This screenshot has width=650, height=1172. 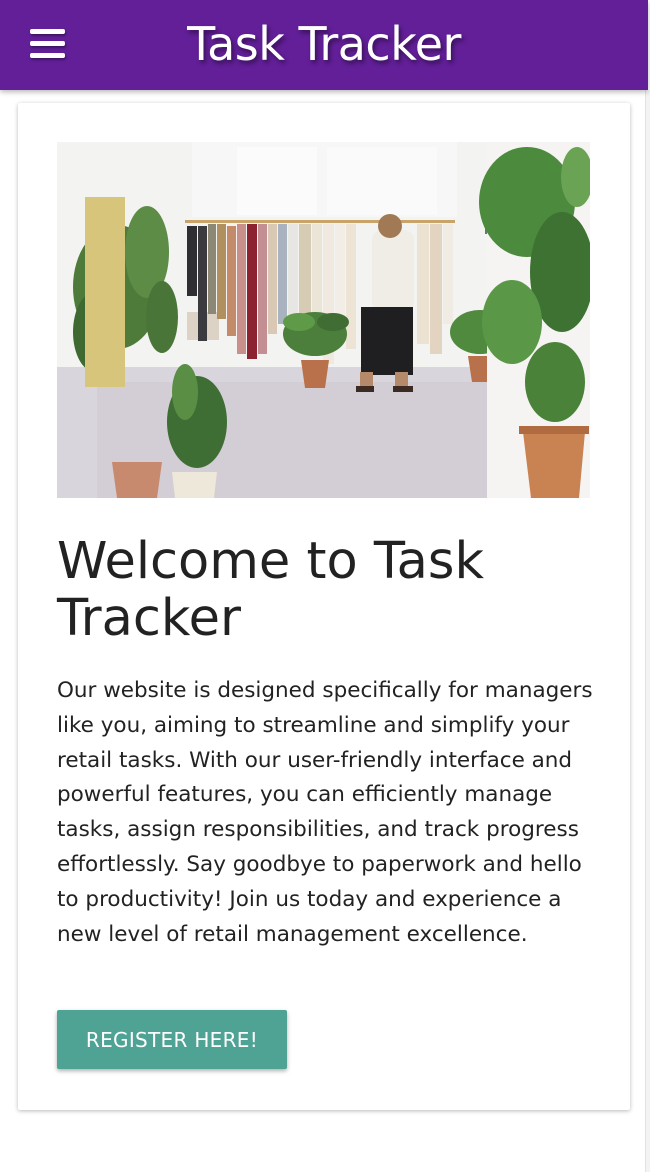 What do you see at coordinates (647, 631) in the screenshot?
I see `scrollbar-track` at bounding box center [647, 631].